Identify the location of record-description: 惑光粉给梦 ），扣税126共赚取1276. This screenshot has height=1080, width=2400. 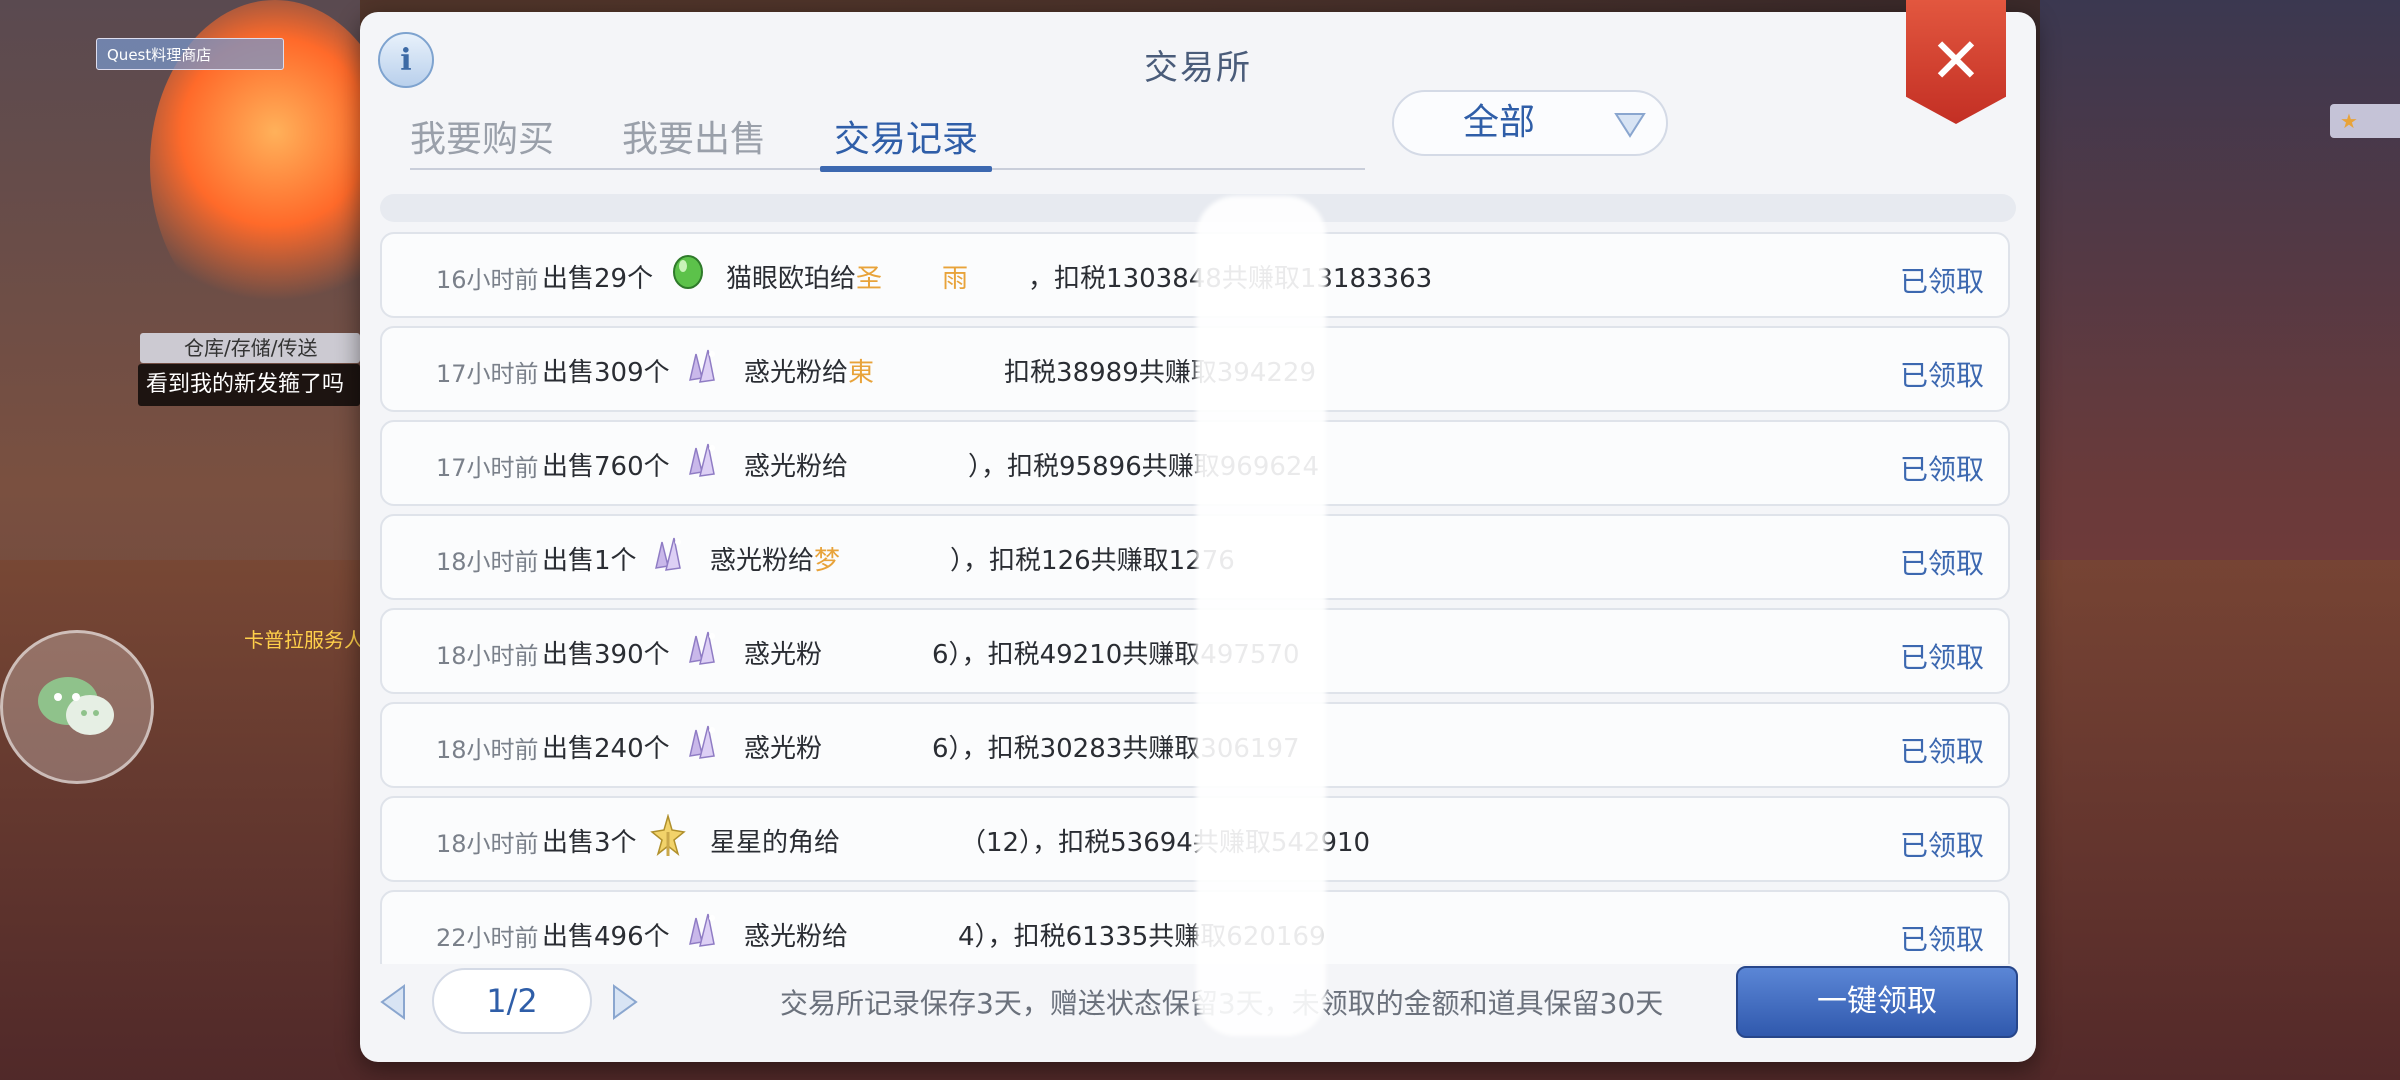
(972, 558).